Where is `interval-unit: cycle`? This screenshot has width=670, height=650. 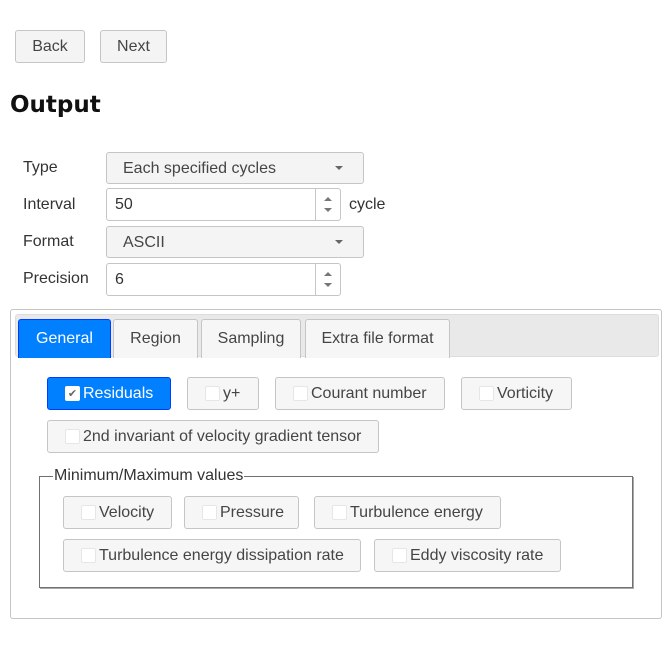
interval-unit: cycle is located at coordinates (367, 204).